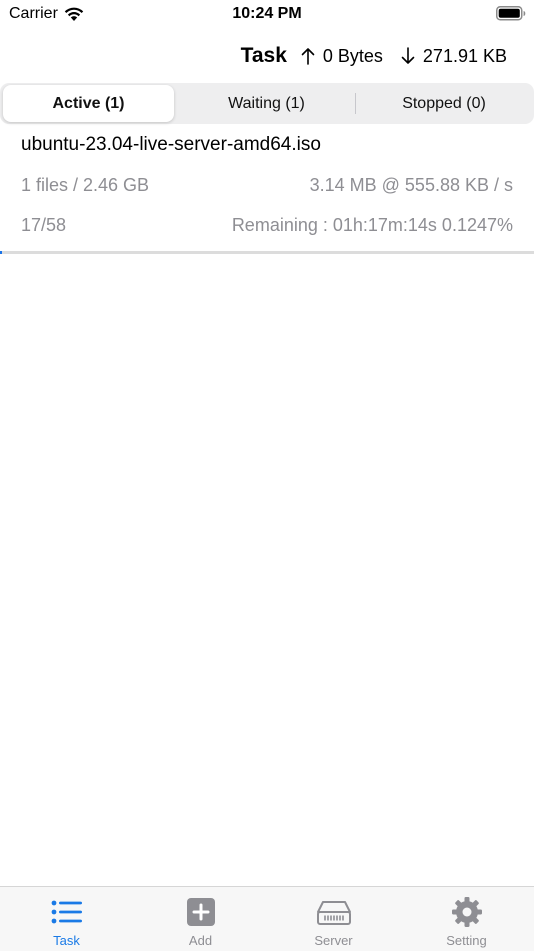 The image size is (534, 951). Describe the element at coordinates (466, 940) in the screenshot. I see `tab-setting-label: Setting` at that location.